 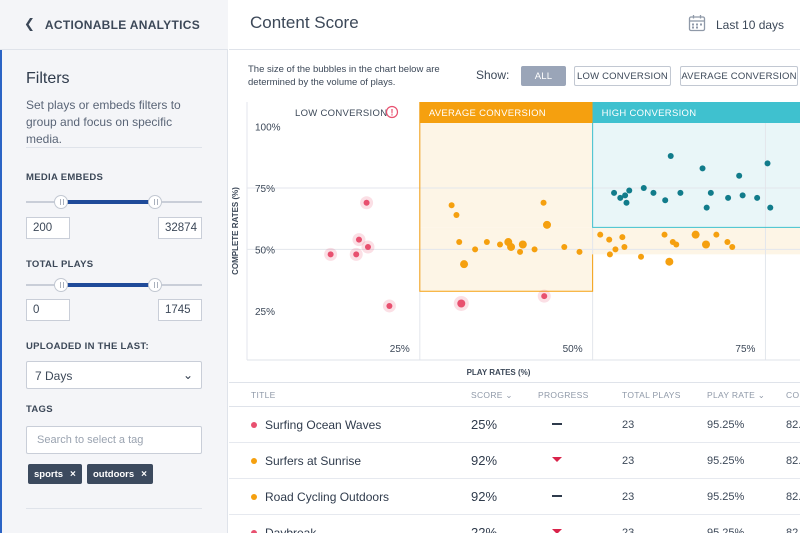 What do you see at coordinates (323, 425) in the screenshot?
I see `media-title-link: Surfing Ocean Waves` at bounding box center [323, 425].